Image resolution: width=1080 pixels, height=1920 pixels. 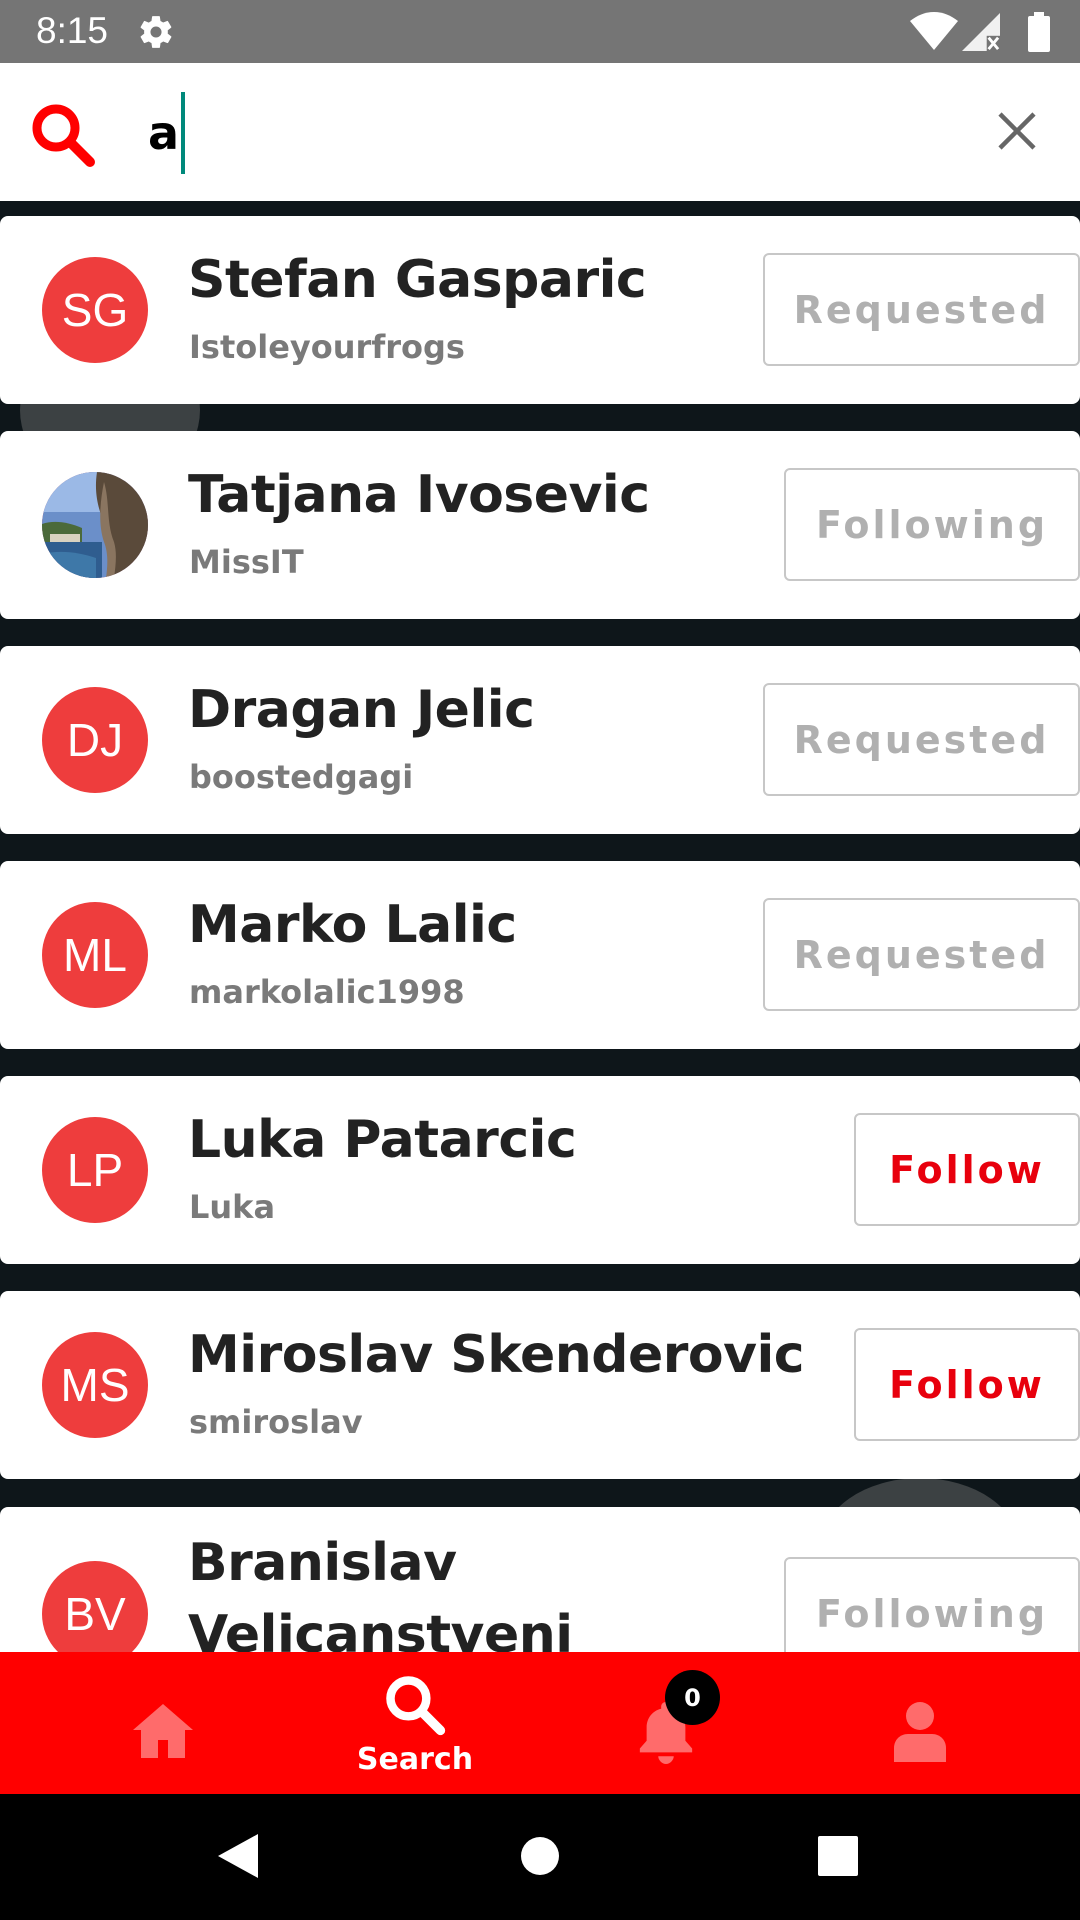 What do you see at coordinates (540, 1723) in the screenshot?
I see `bottom-nav: Search 0` at bounding box center [540, 1723].